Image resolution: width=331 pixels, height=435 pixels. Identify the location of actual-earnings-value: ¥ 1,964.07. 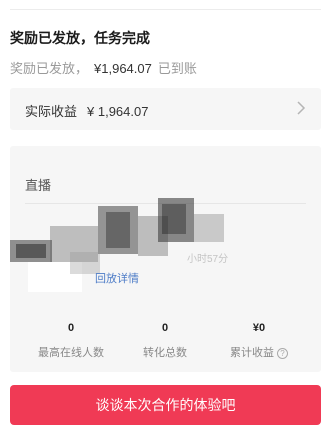
(118, 111).